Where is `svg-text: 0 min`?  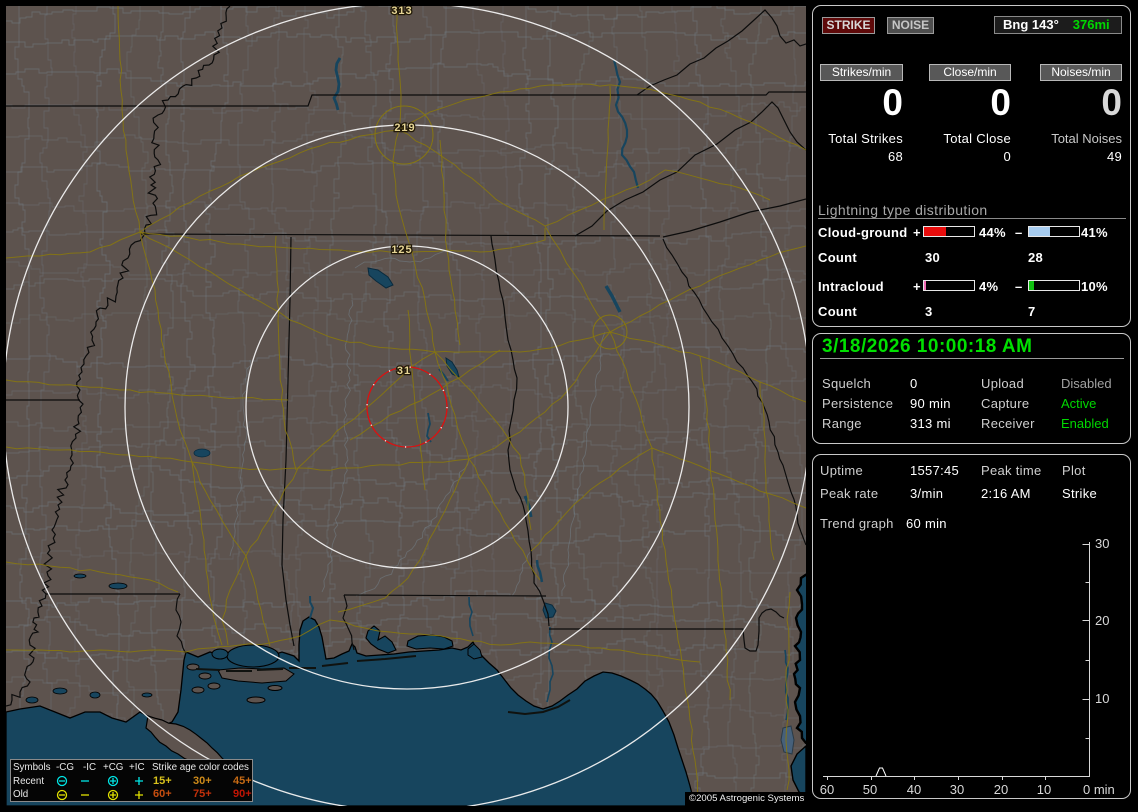
svg-text: 0 min is located at coordinates (1099, 789).